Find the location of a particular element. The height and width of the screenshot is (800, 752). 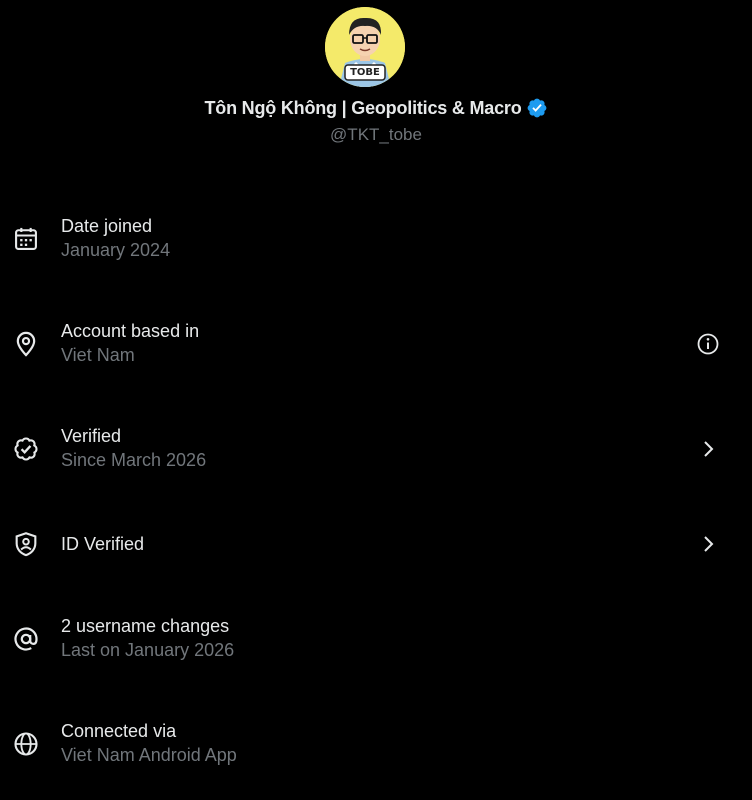

location-pin-icon is located at coordinates (26, 344).